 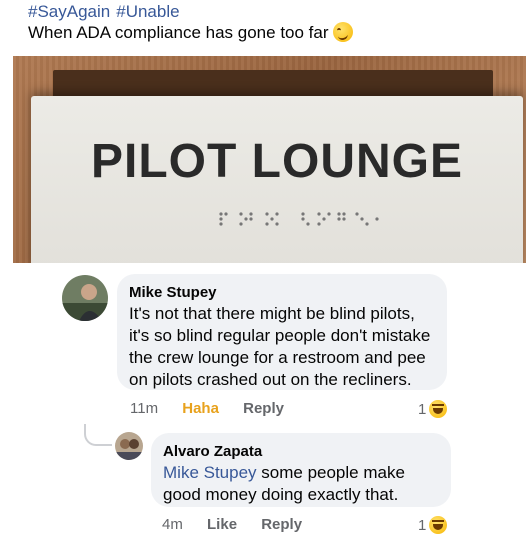 I want to click on hashtags: #SayAgain #Unable, so click(x=268, y=12).